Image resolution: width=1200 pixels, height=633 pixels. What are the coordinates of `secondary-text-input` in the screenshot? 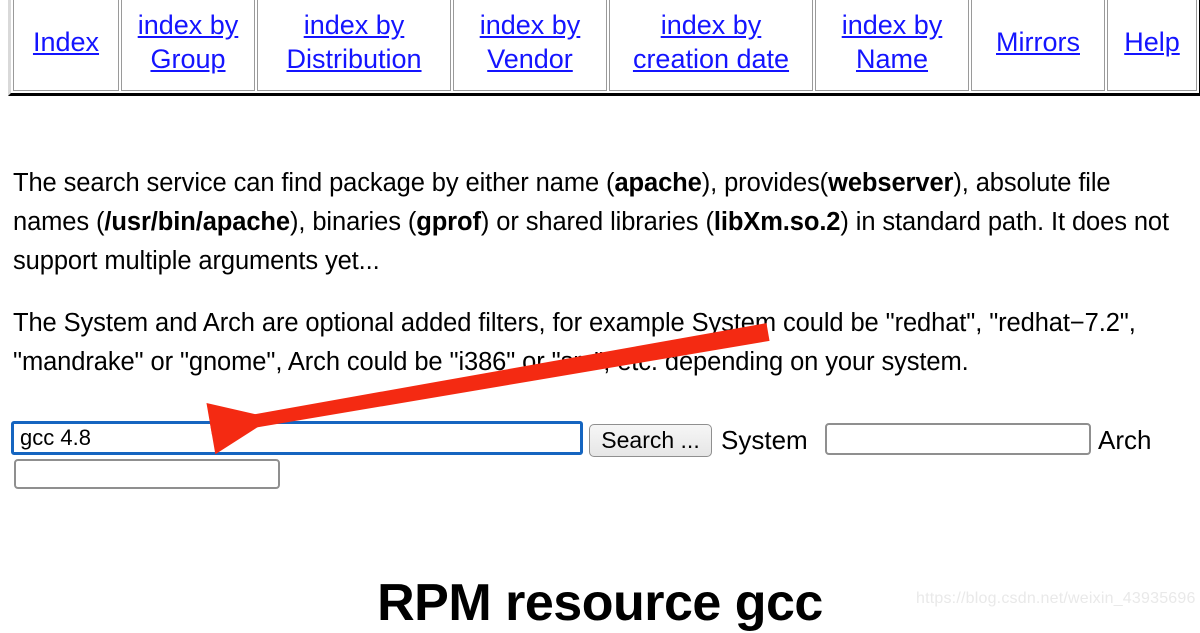 It's located at (147, 474).